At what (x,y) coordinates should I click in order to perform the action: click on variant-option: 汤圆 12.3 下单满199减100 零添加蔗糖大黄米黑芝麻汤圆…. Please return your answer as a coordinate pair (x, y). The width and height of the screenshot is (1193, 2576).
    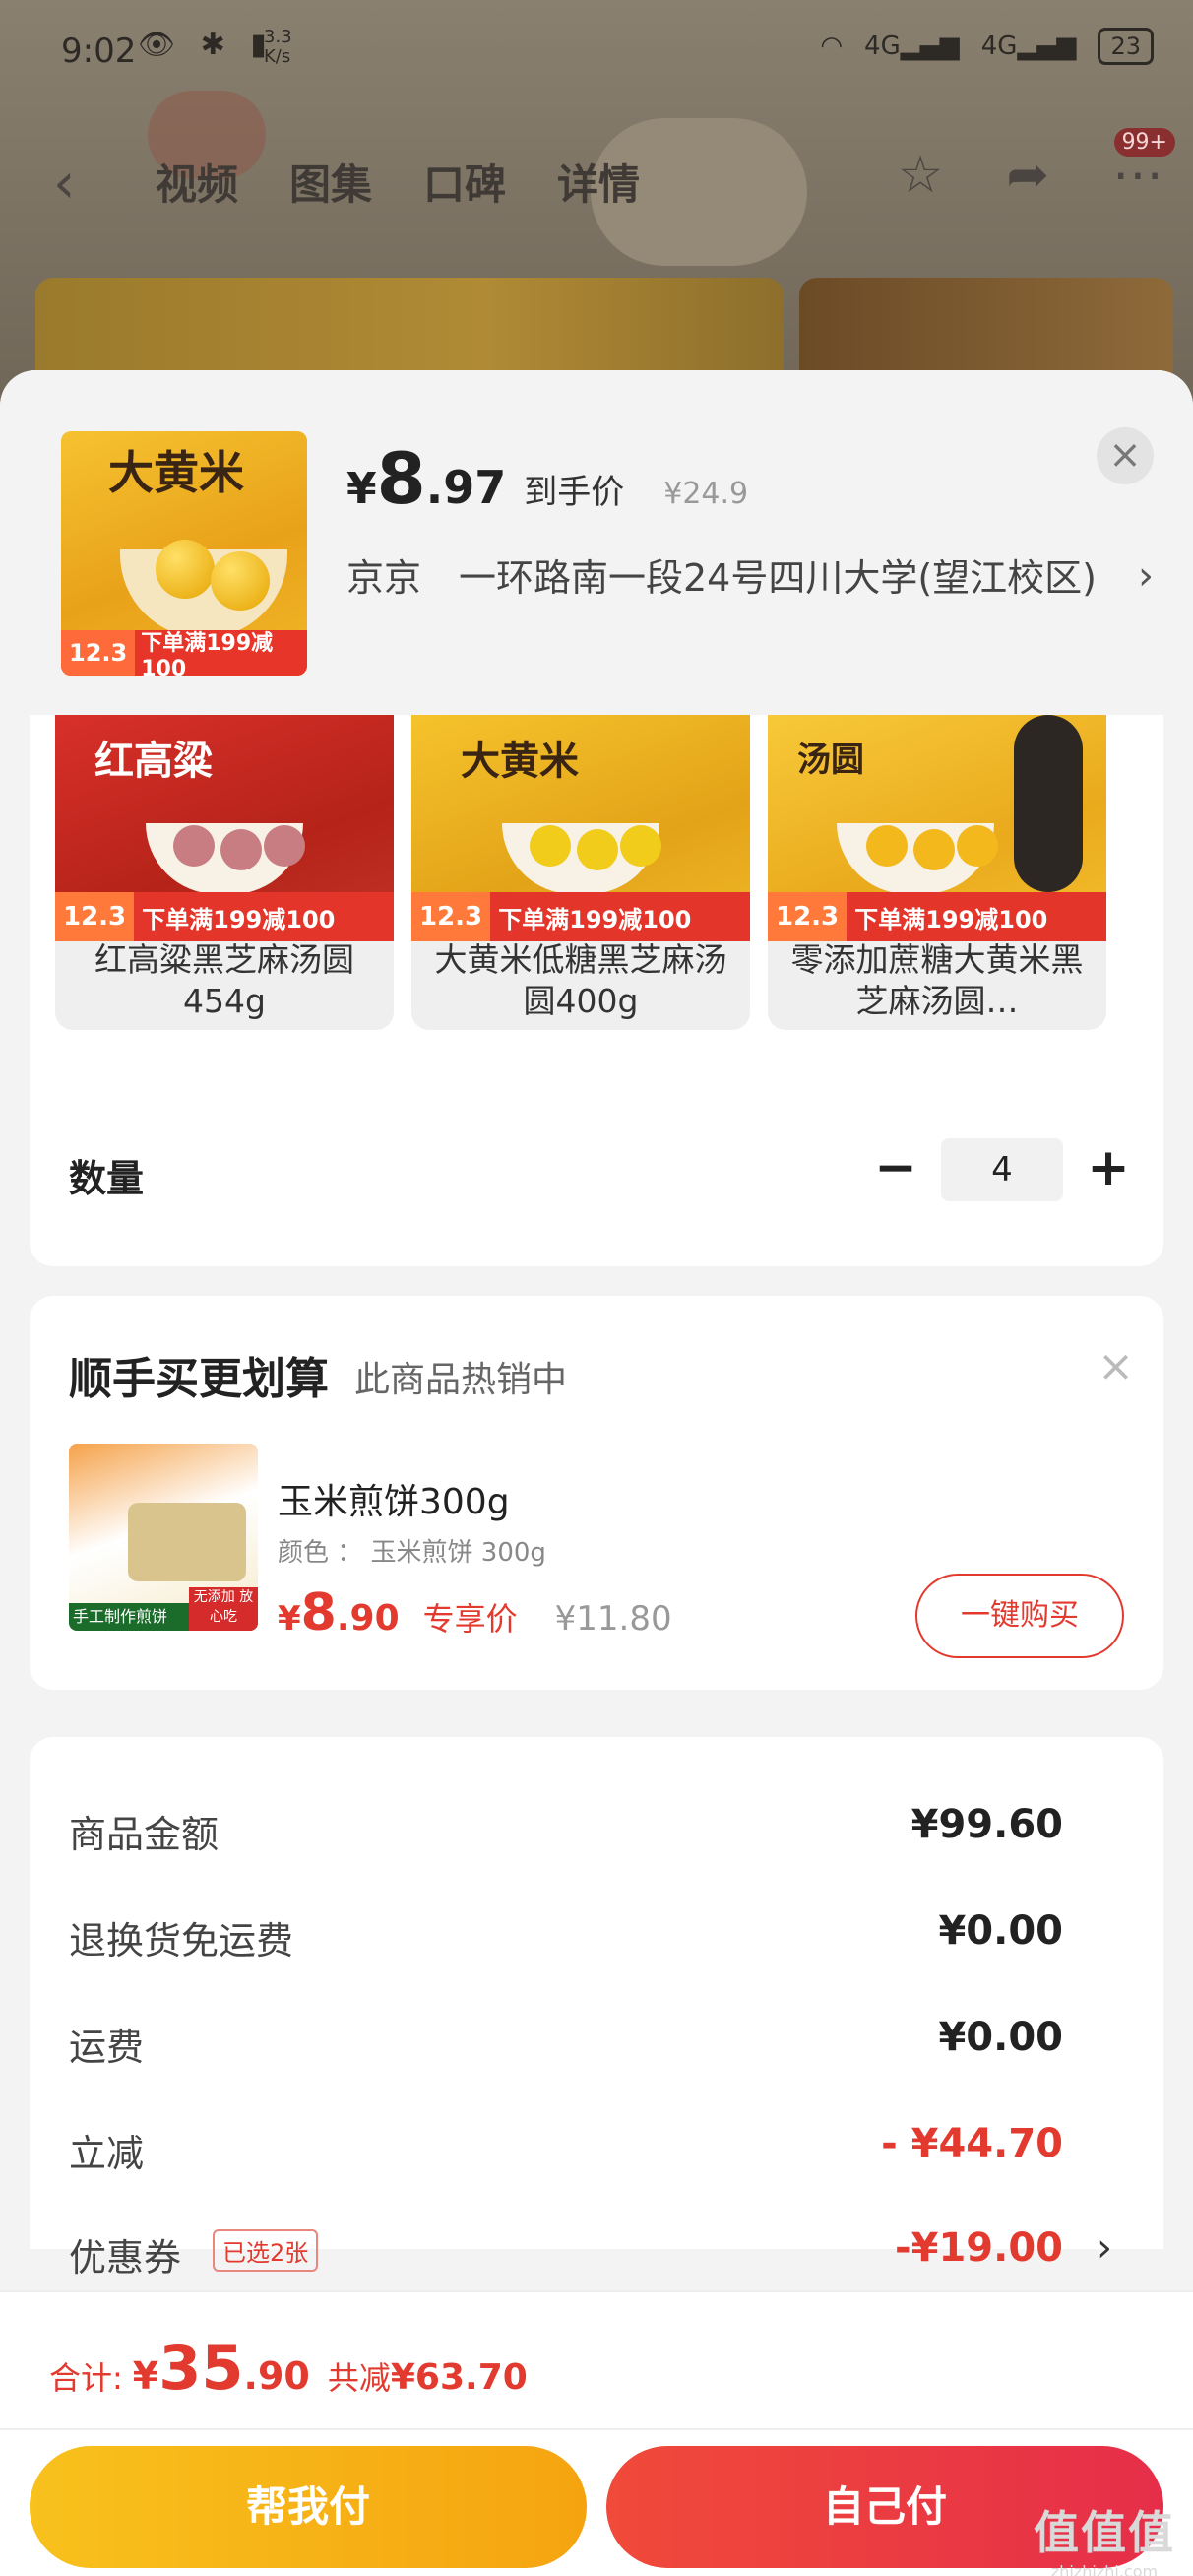
    Looking at the image, I should click on (937, 872).